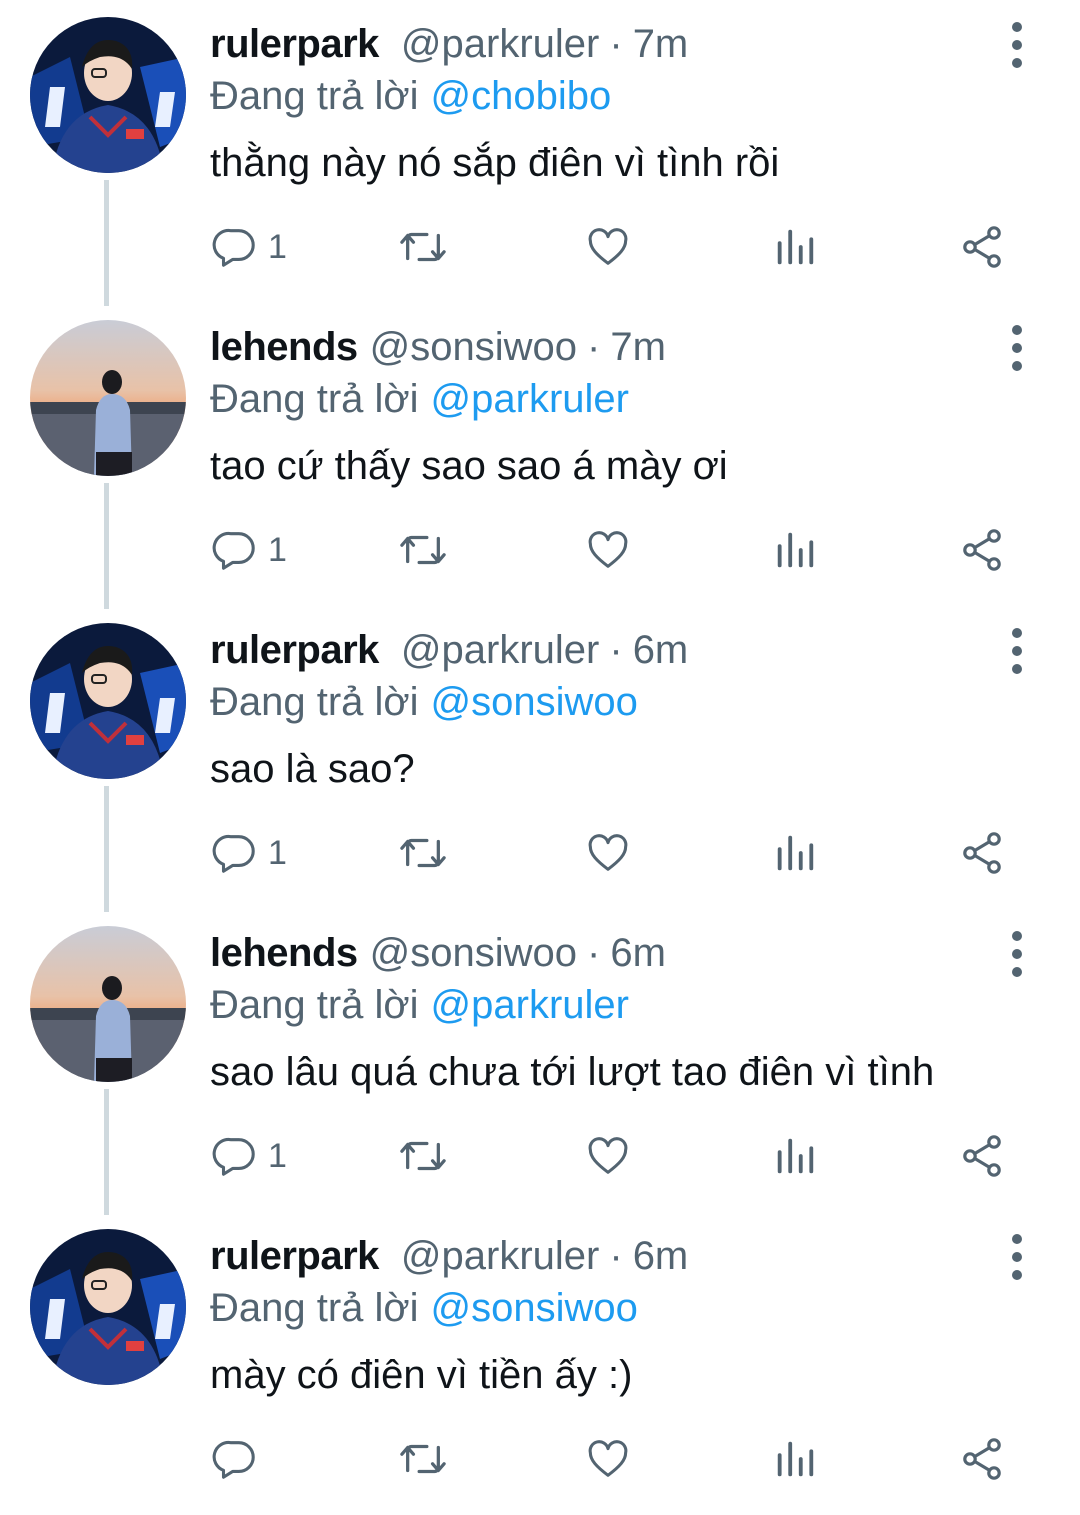 The image size is (1080, 1515). I want to click on reply-button, so click(240, 1459).